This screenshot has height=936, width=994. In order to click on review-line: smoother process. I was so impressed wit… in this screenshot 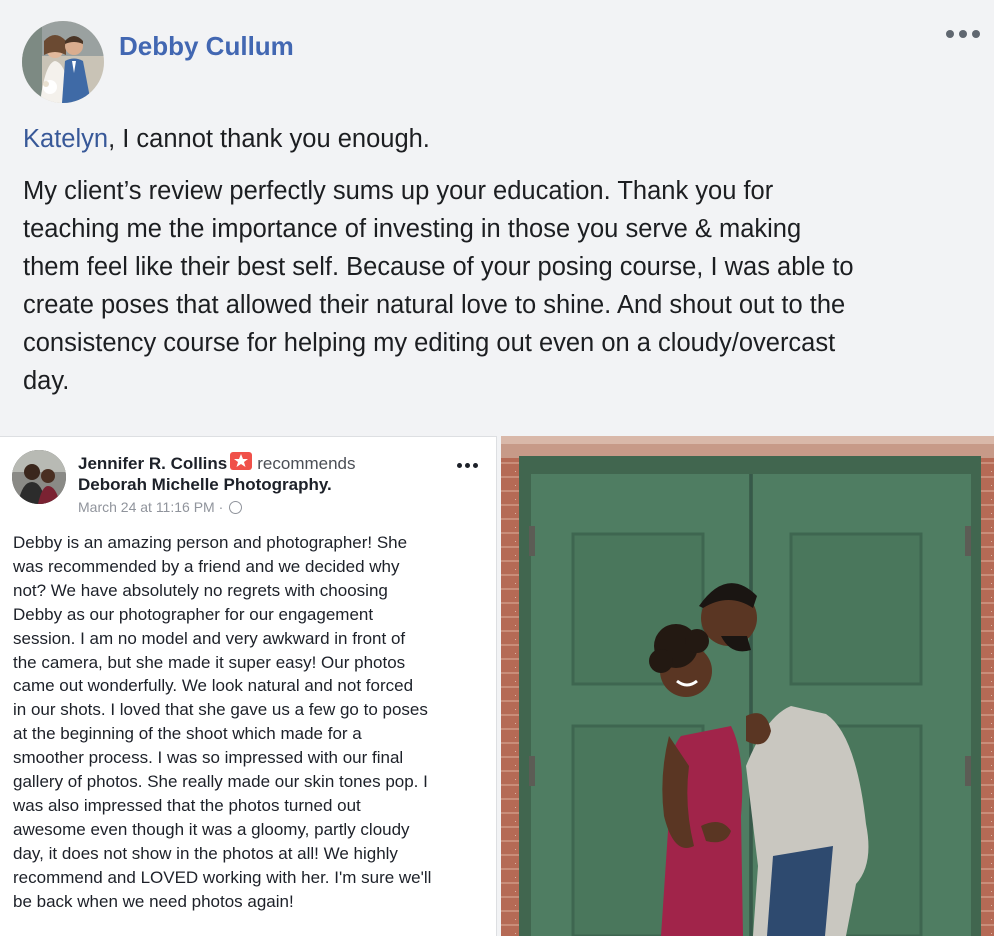, I will do `click(208, 758)`.